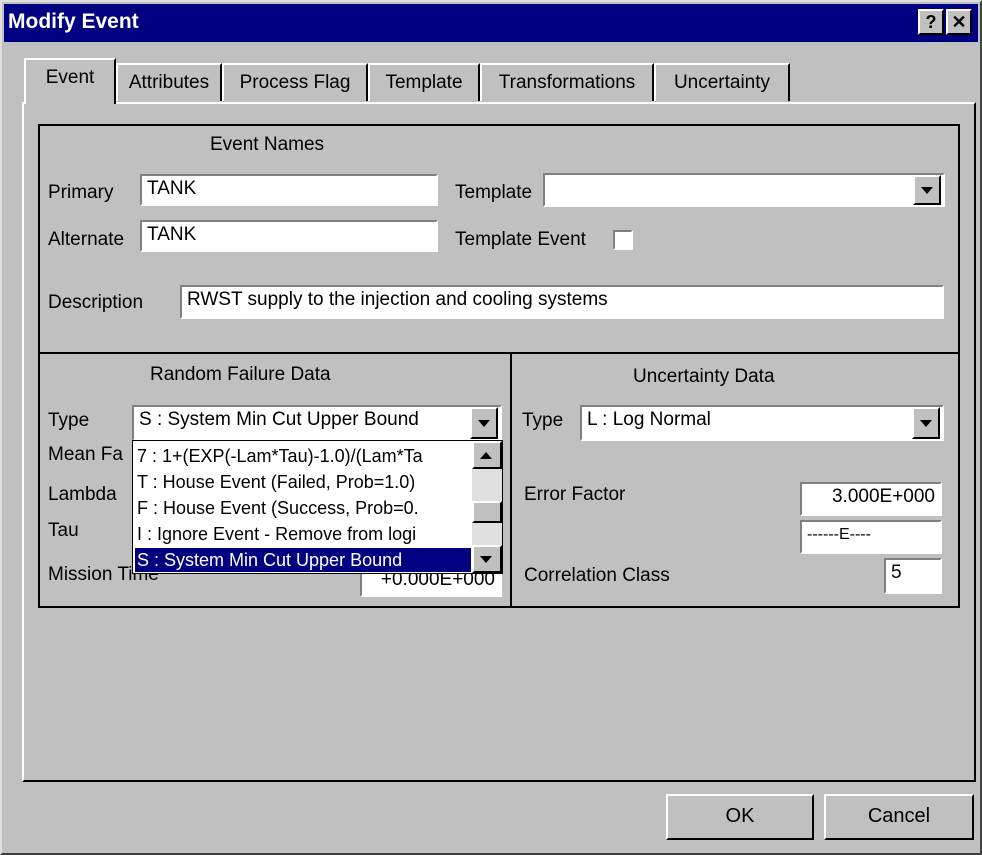 This screenshot has width=982, height=855. I want to click on list-item-selected: S : System Min Cut Upper Bound, so click(303, 560).